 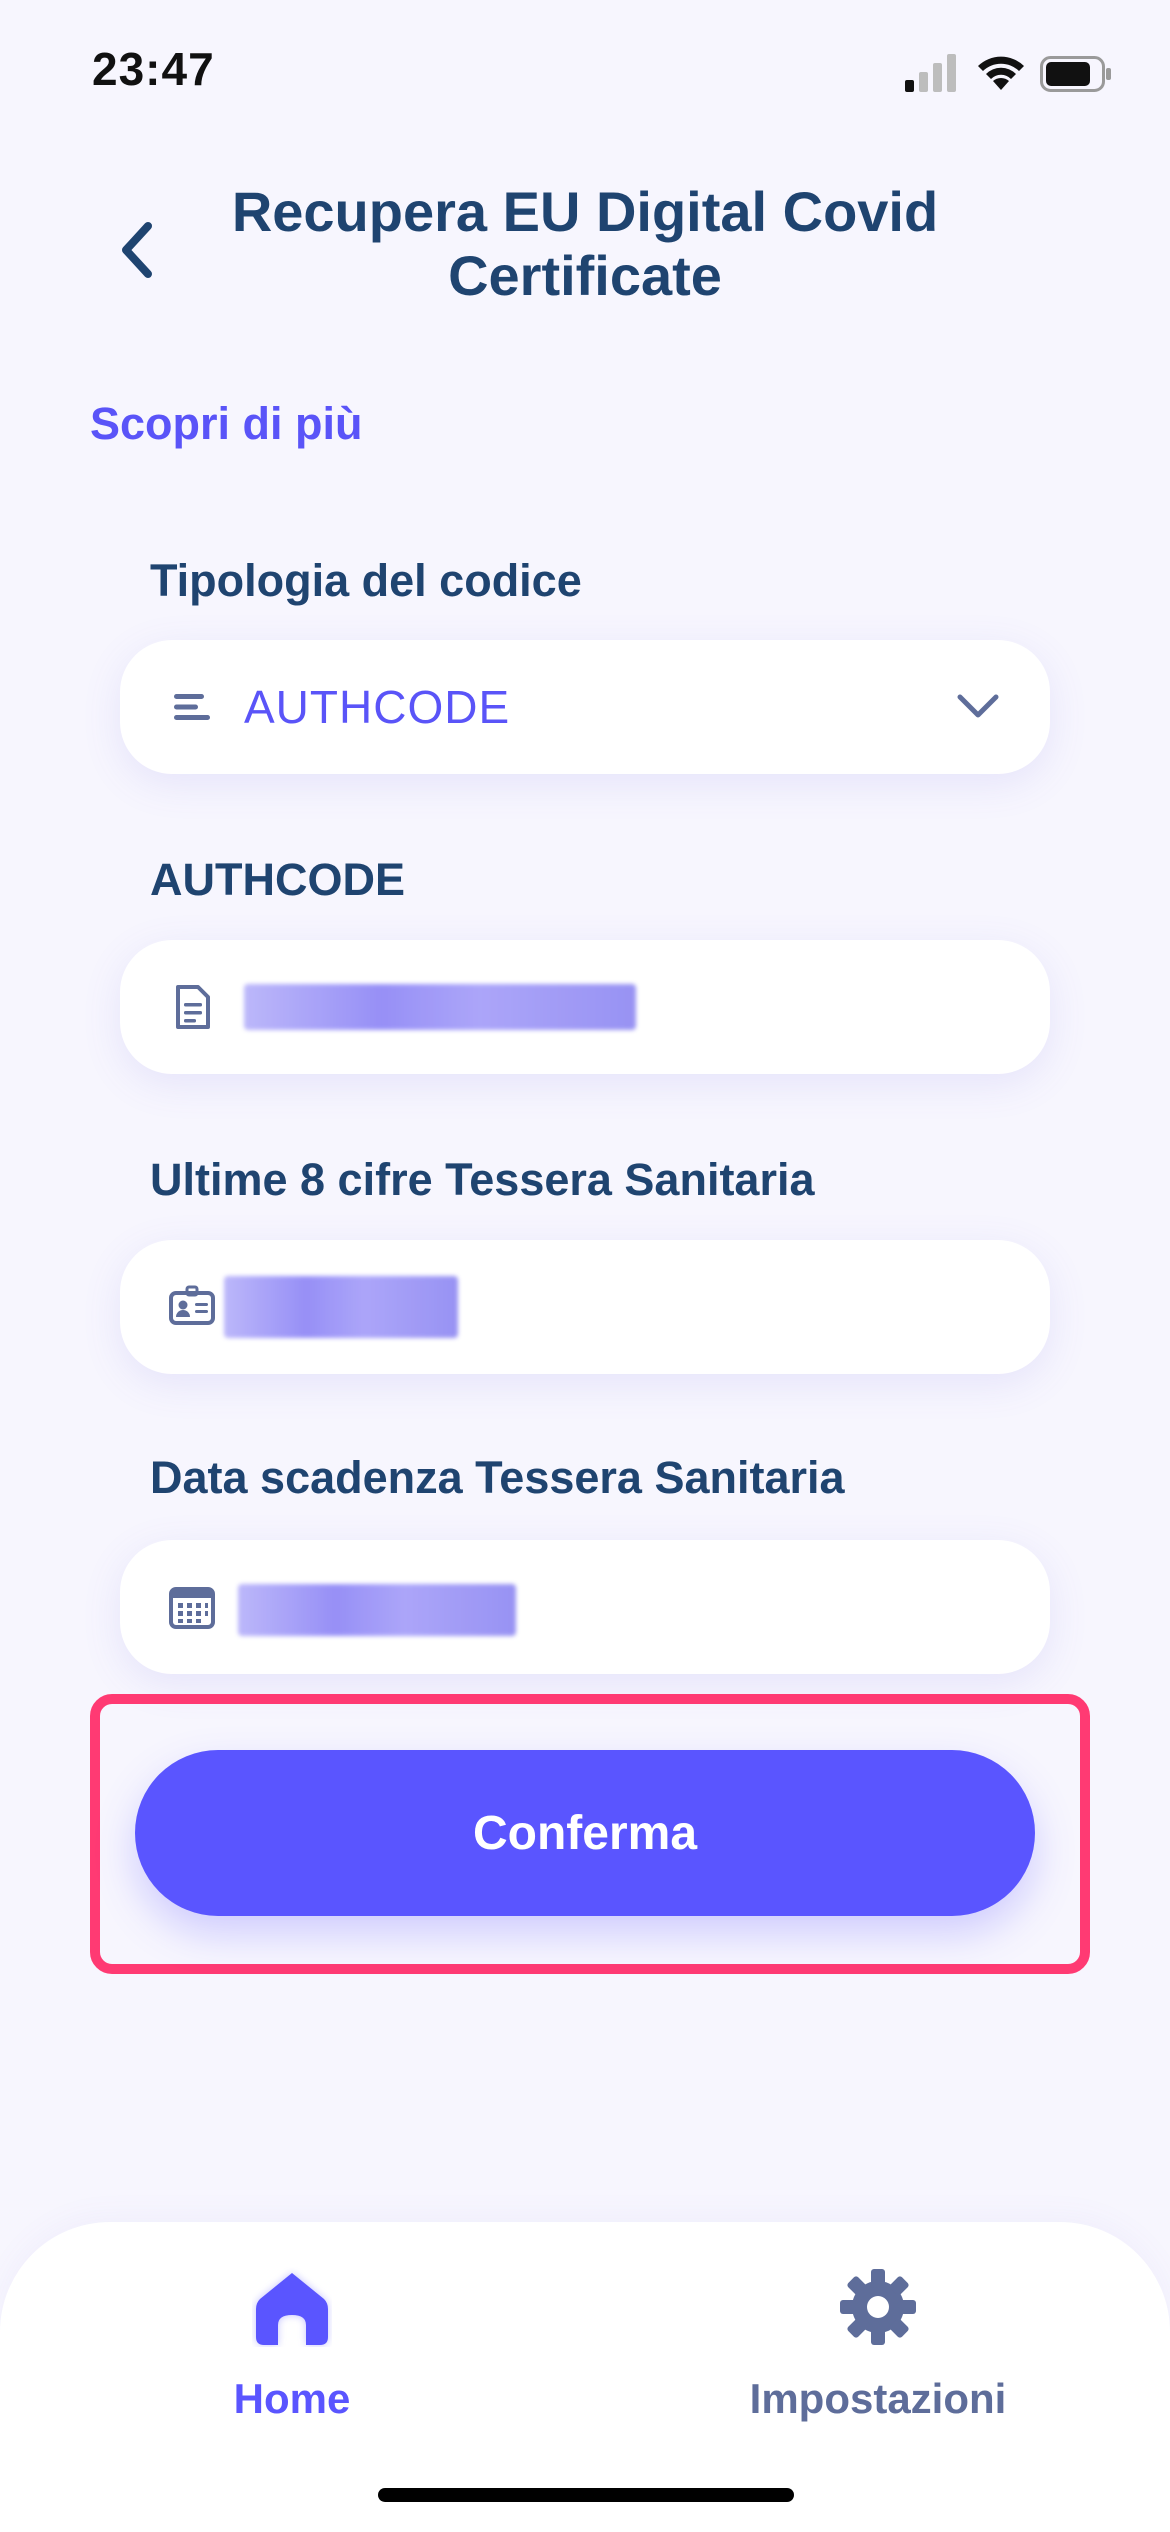 What do you see at coordinates (277, 879) in the screenshot?
I see `authcode-label: AUTHCODE` at bounding box center [277, 879].